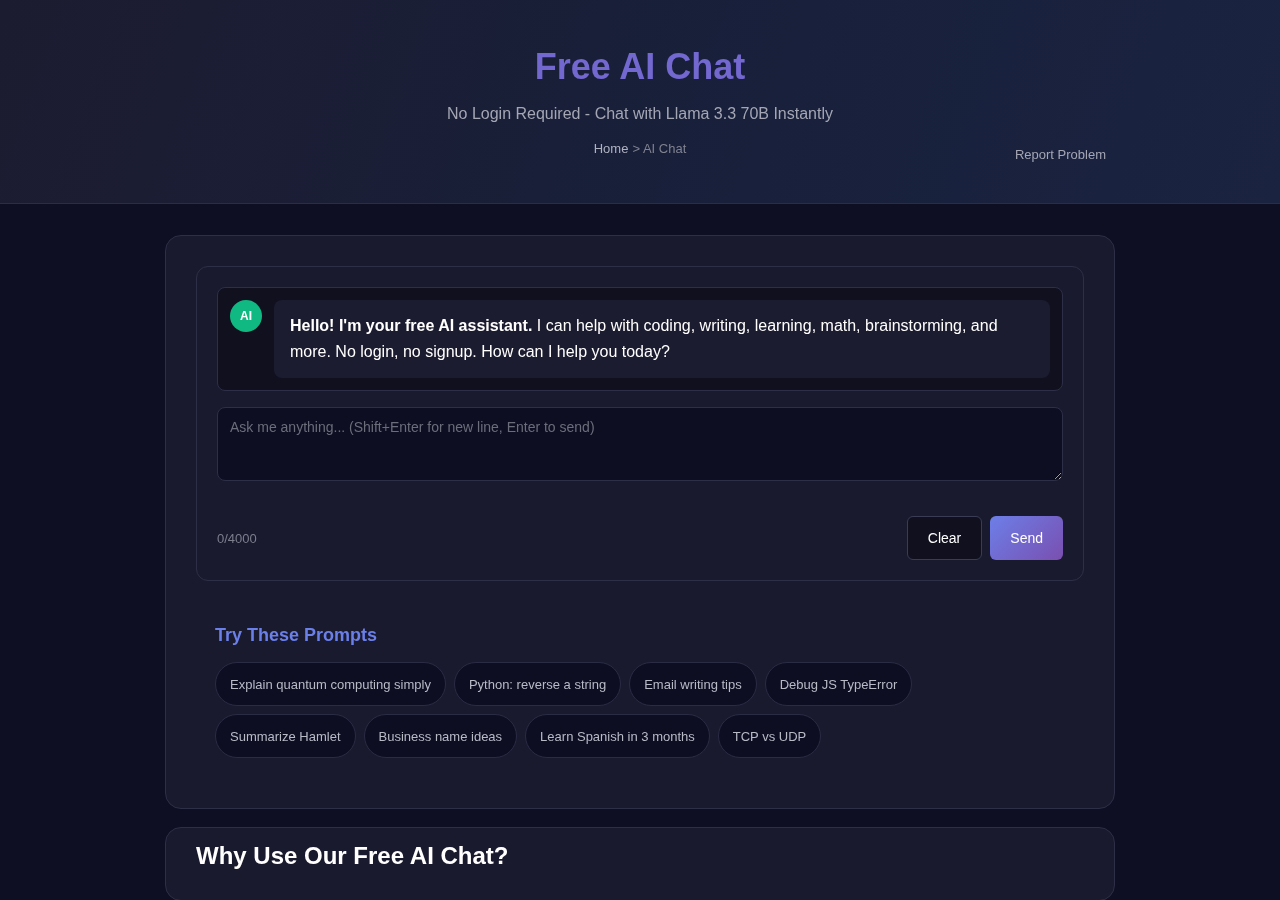 This screenshot has width=1280, height=900. Describe the element at coordinates (769, 736) in the screenshot. I see `prompt-chip: TCP vs UDP` at that location.